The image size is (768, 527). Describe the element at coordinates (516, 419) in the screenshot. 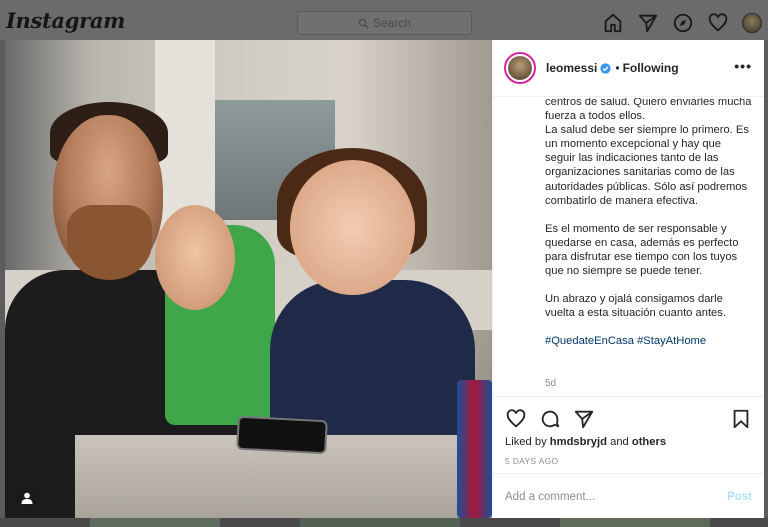

I see `like-heart-icon` at that location.